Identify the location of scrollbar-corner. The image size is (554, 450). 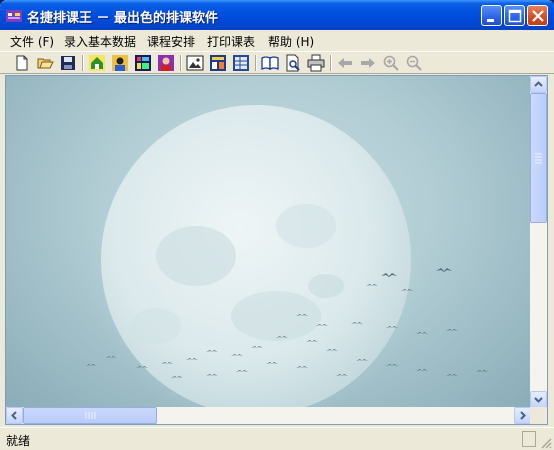
(538, 415).